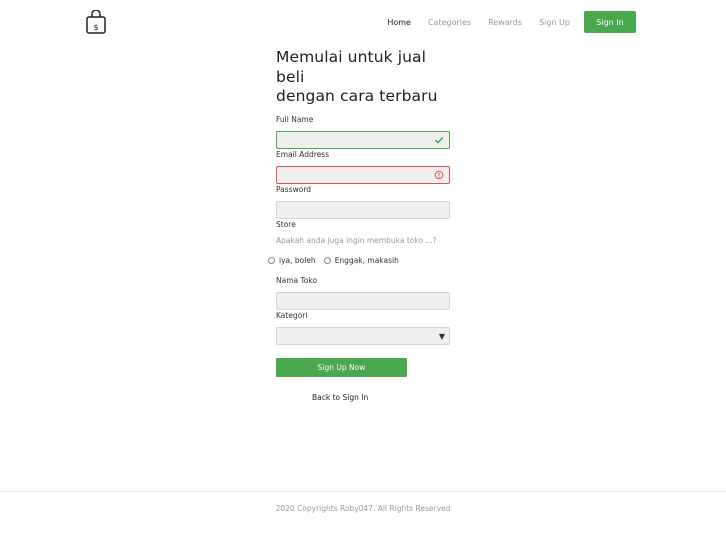  Describe the element at coordinates (341, 367) in the screenshot. I see `sign-up-now-button: Sign Up Now` at that location.